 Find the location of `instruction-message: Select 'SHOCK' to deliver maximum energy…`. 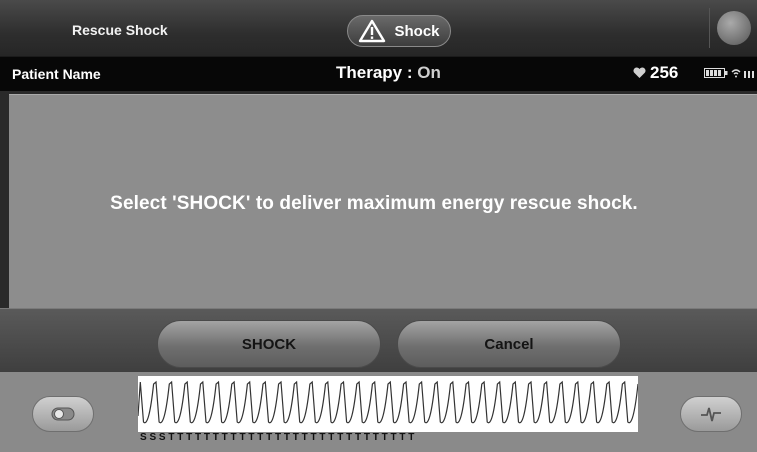

instruction-message: Select 'SHOCK' to deliver maximum energy… is located at coordinates (374, 203).